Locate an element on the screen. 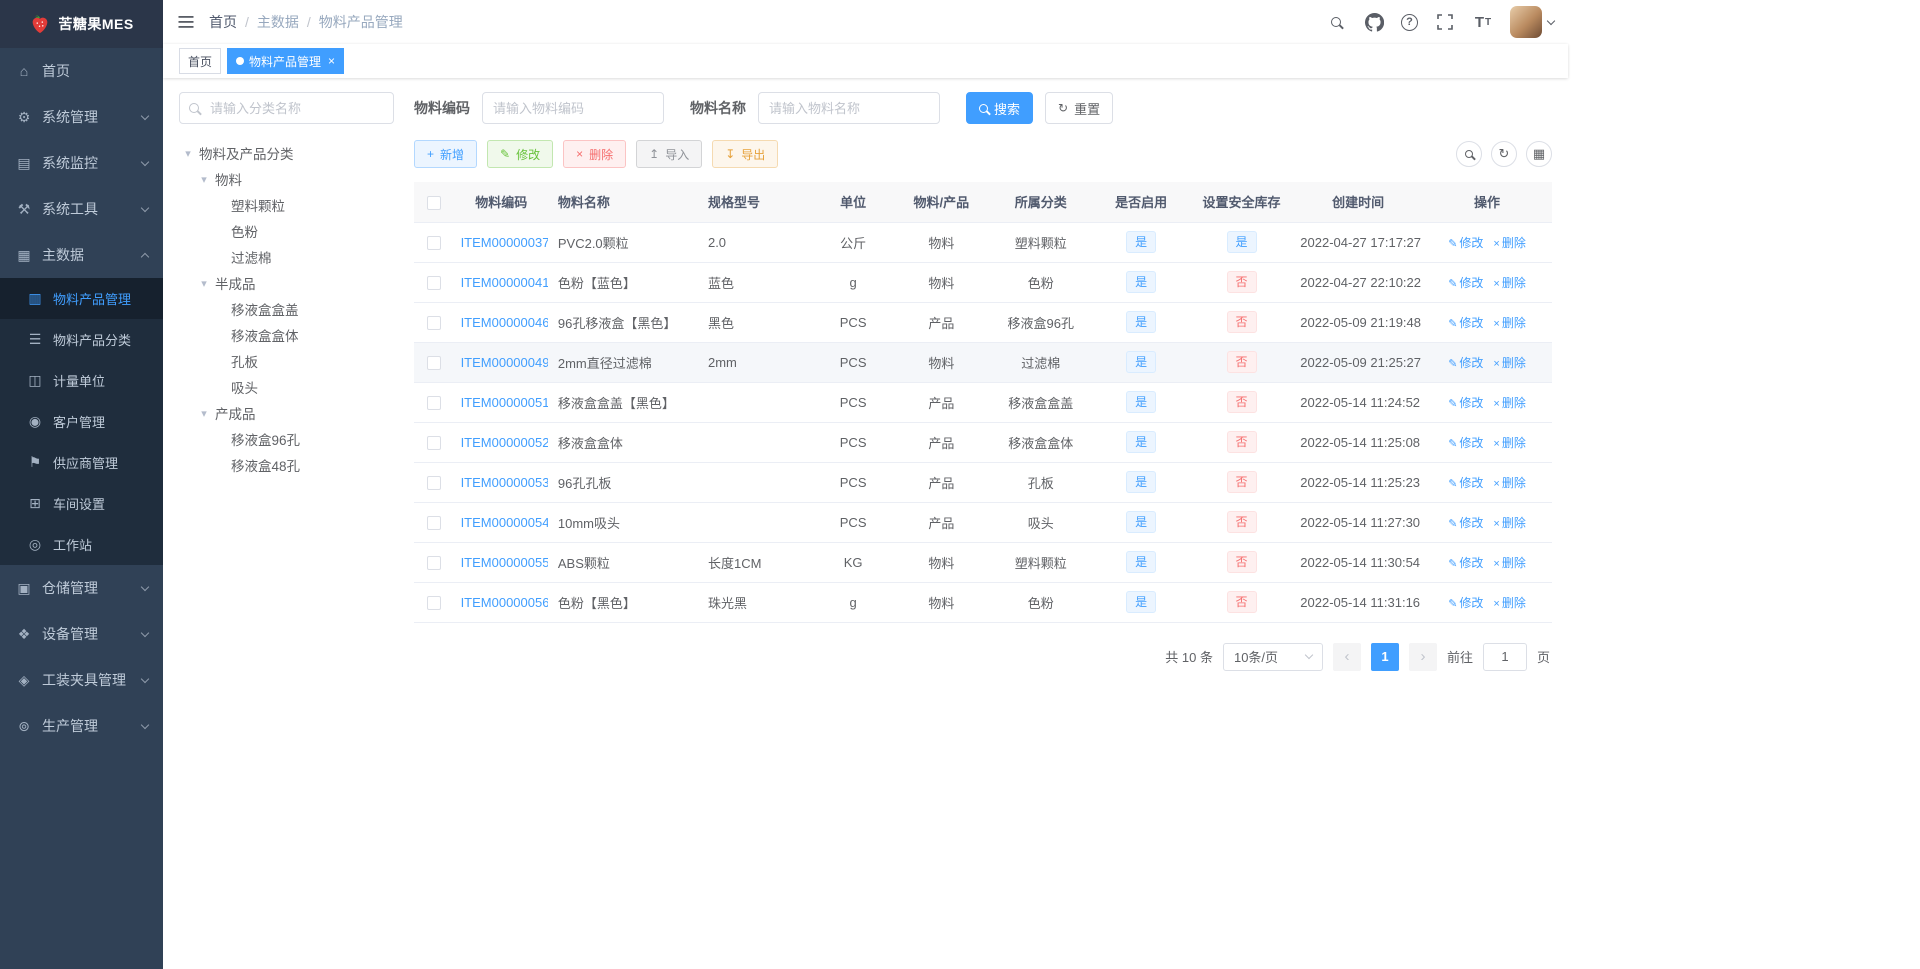  sidebar-item-supplier-mgmt: ⚑ 供应商管理 is located at coordinates (81, 462).